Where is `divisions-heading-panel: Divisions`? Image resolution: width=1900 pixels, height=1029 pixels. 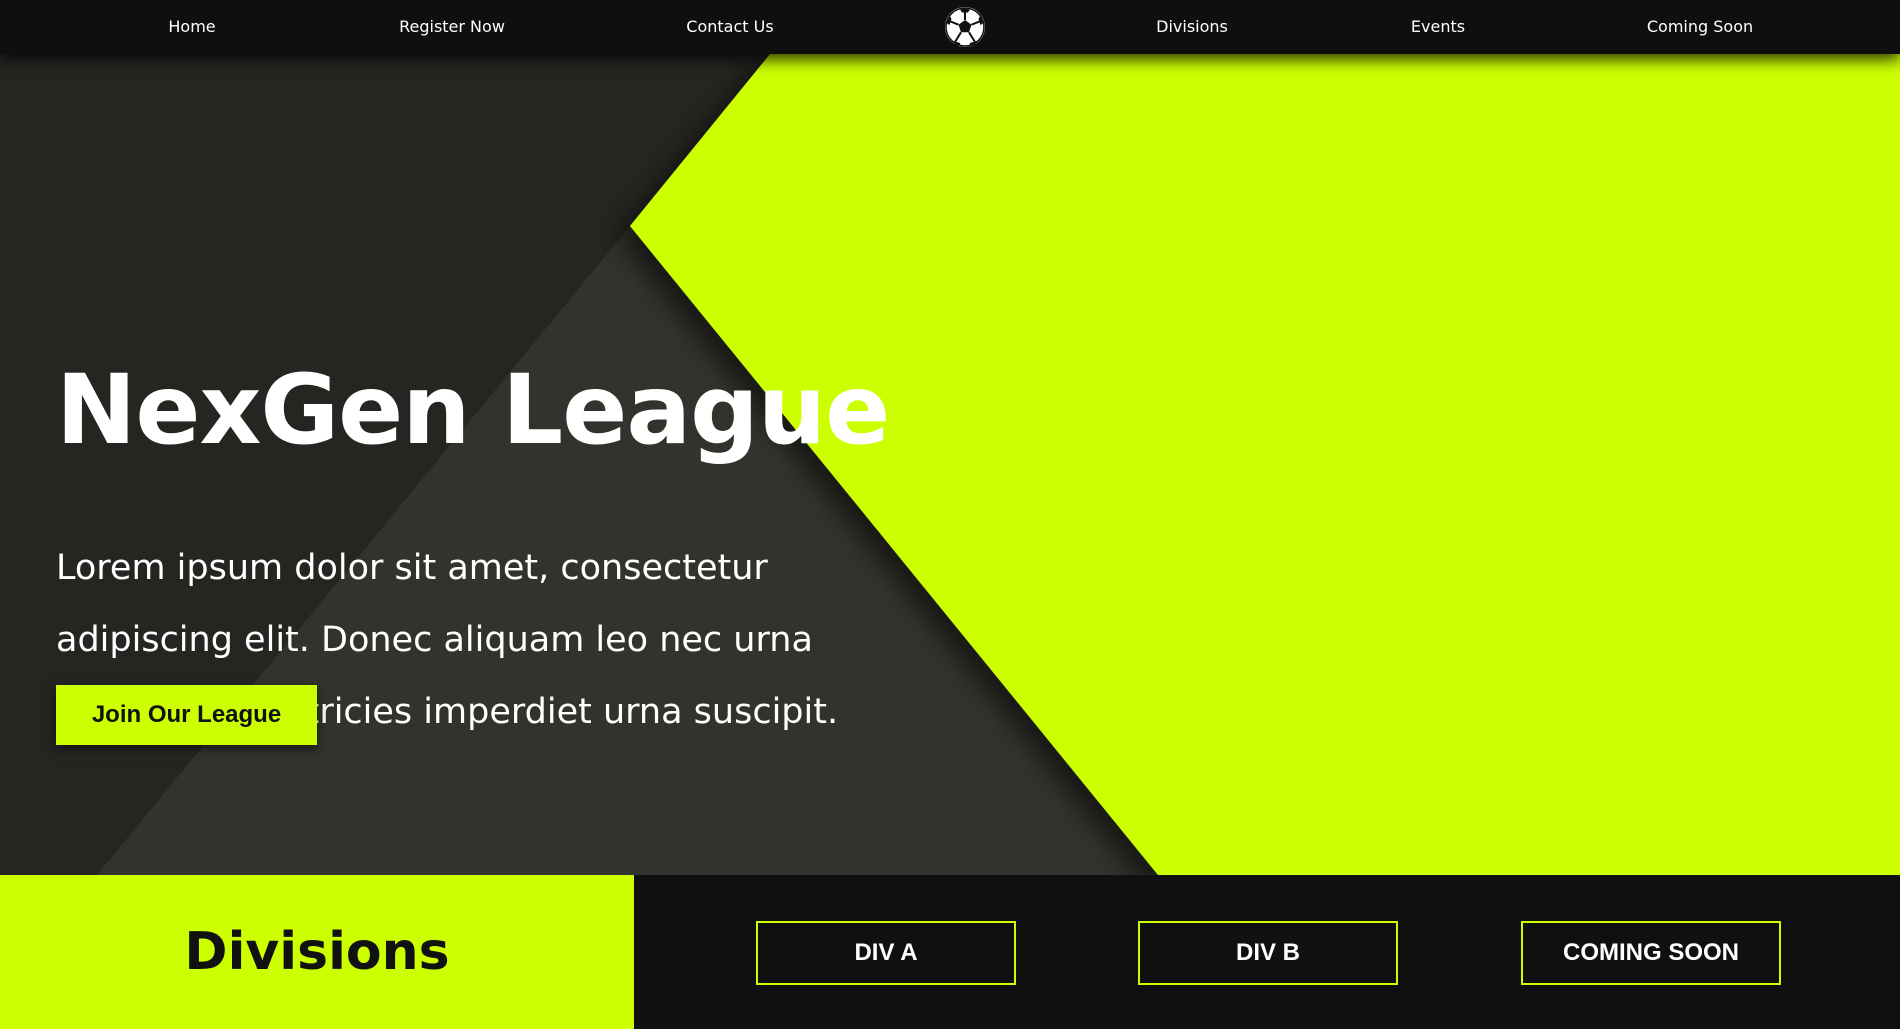
divisions-heading-panel: Divisions is located at coordinates (317, 952).